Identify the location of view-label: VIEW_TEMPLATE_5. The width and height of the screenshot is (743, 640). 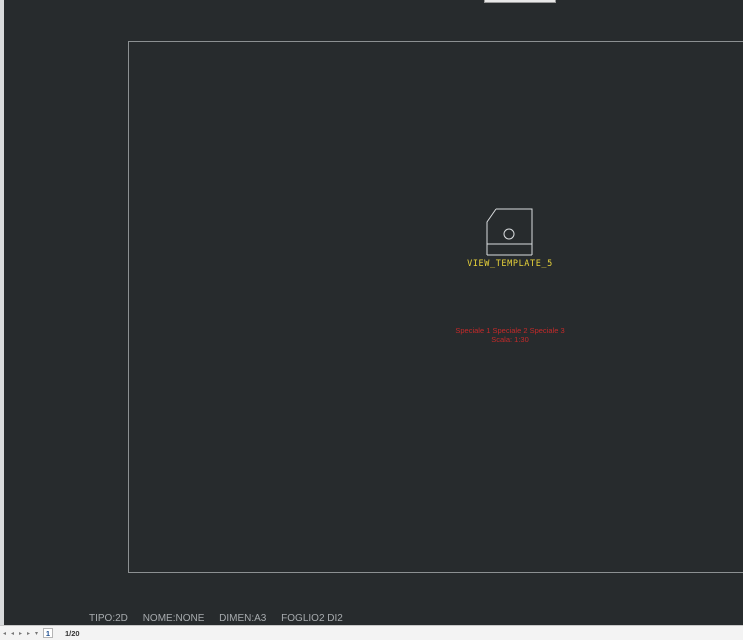
(510, 264).